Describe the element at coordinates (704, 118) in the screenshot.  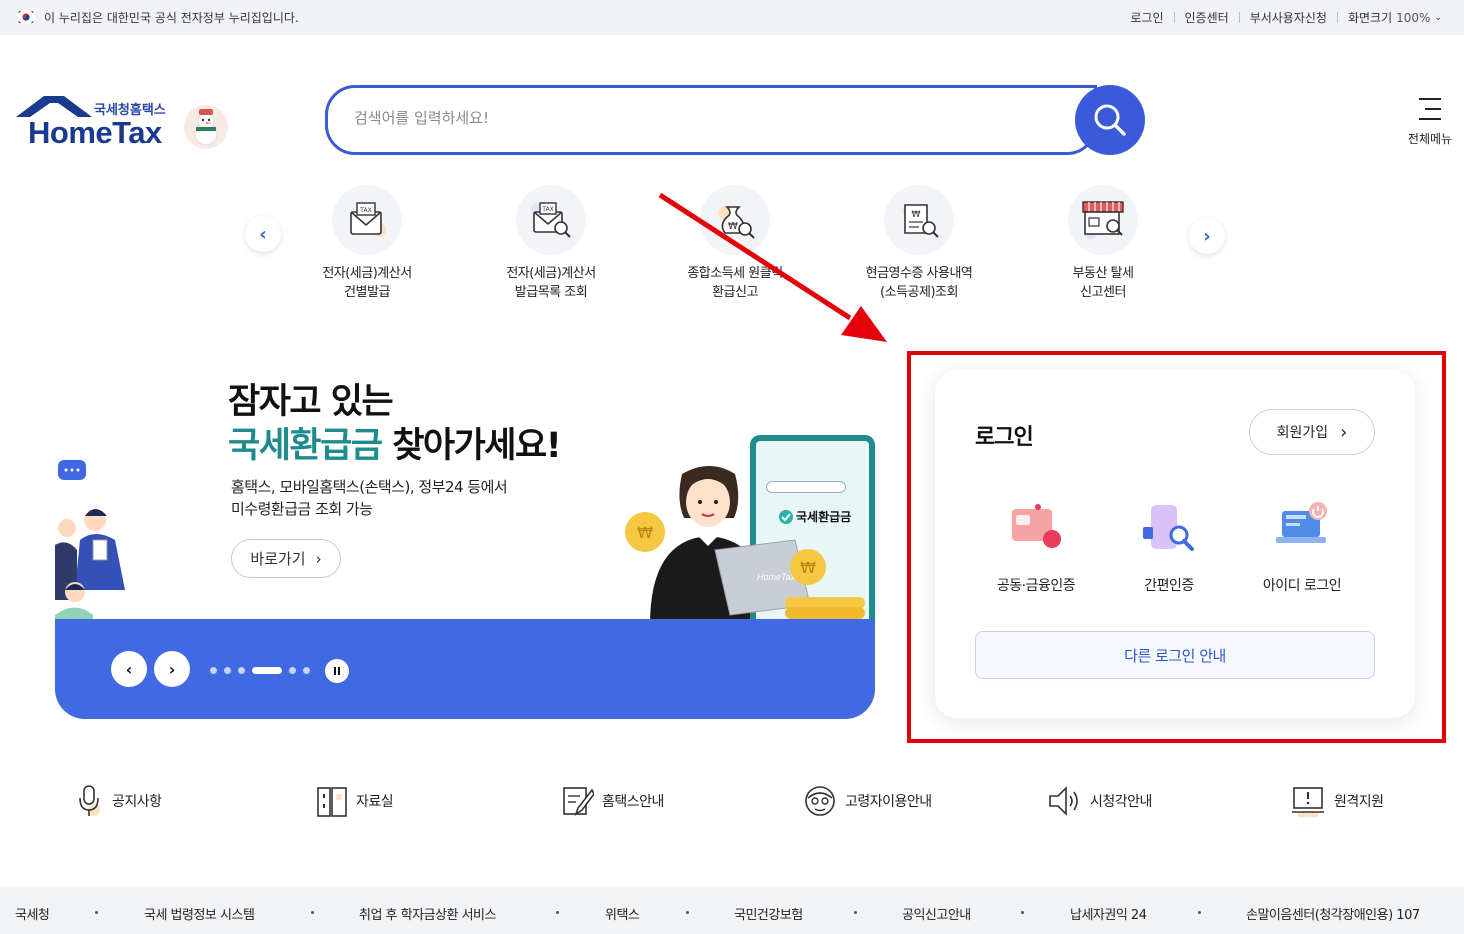
I see `search-input` at that location.